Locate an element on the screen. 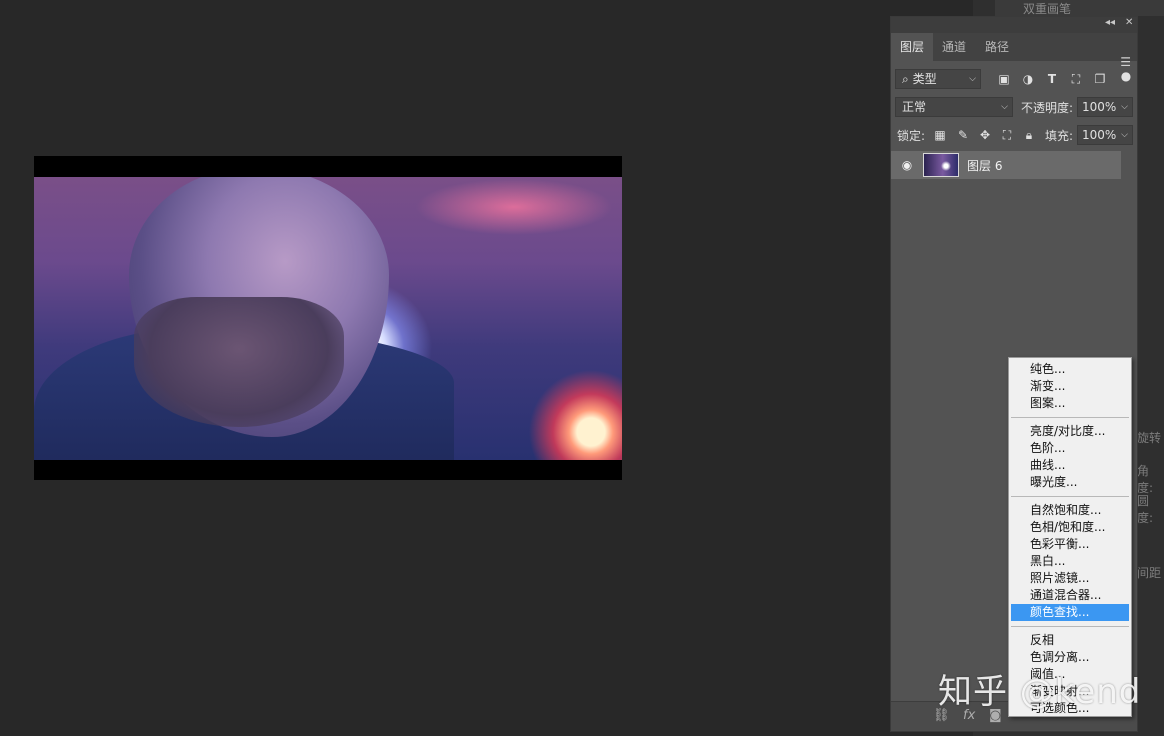 The height and width of the screenshot is (736, 1164). panel-titlebar: ◂◂ ✕ is located at coordinates (1014, 25).